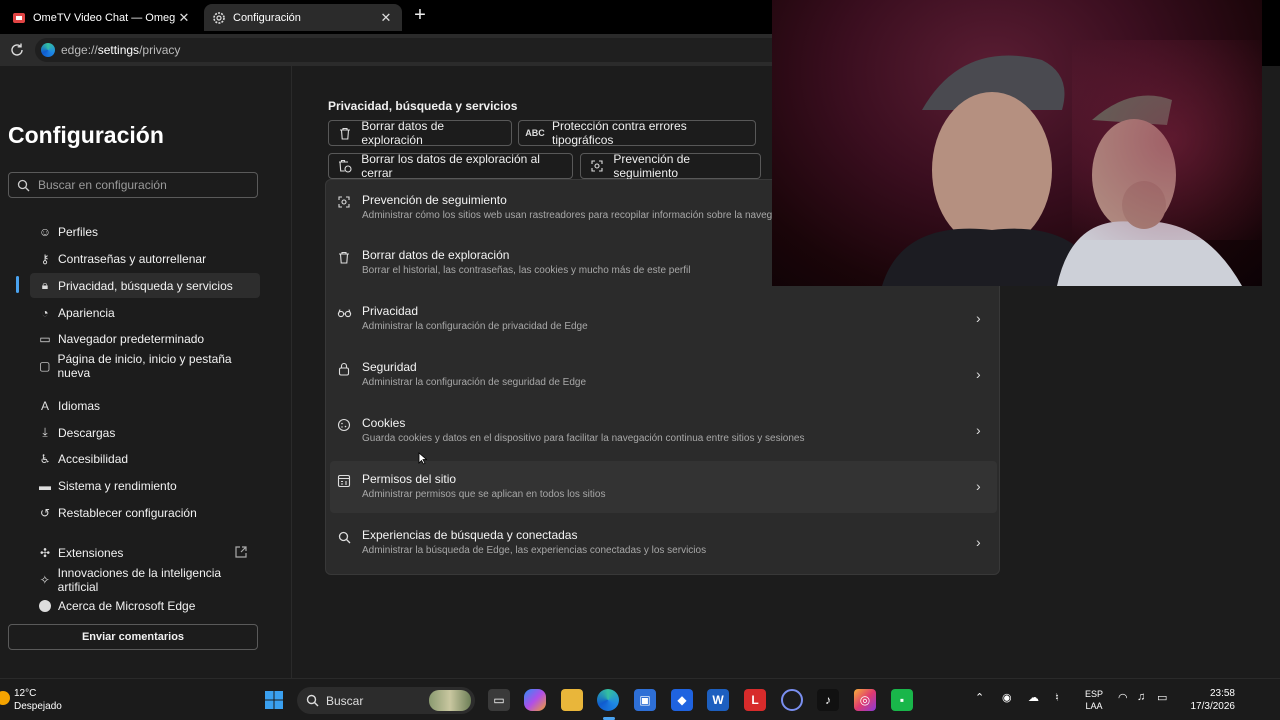 This screenshot has height=720, width=1280. What do you see at coordinates (145, 405) in the screenshot?
I see `sidebar-item-languages: A Idiomas` at bounding box center [145, 405].